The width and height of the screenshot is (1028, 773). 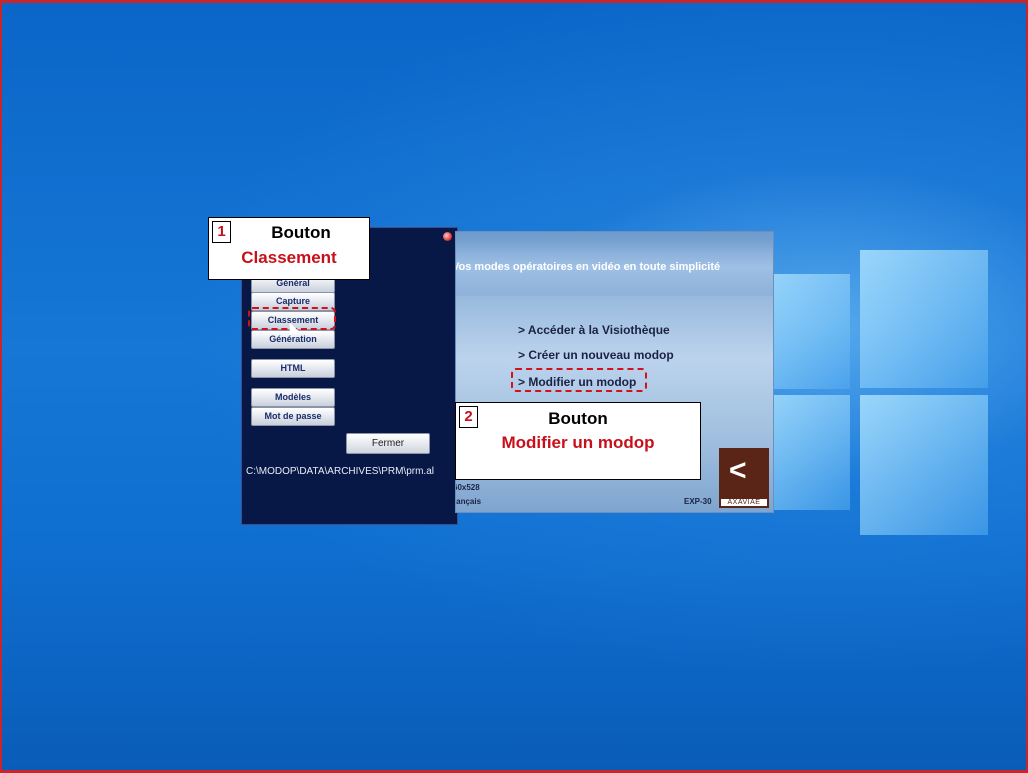 What do you see at coordinates (340, 471) in the screenshot?
I see `archive-path: C:\MODOP\DATA\ARCHIVES\PRM\prm.al` at bounding box center [340, 471].